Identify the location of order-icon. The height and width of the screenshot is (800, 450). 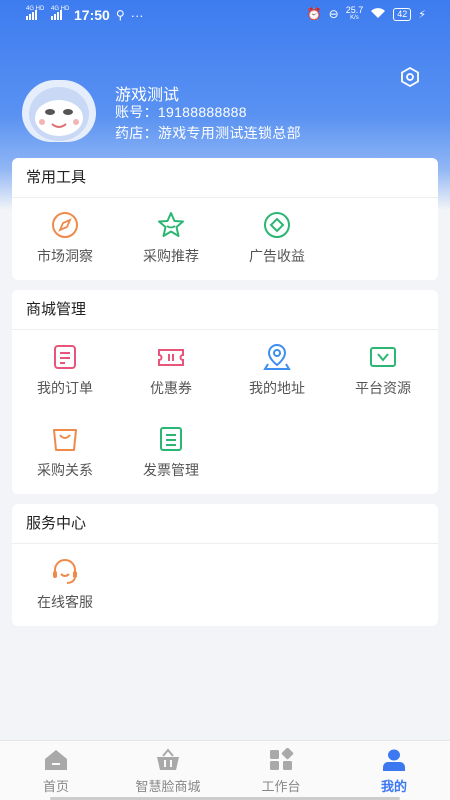
(65, 357).